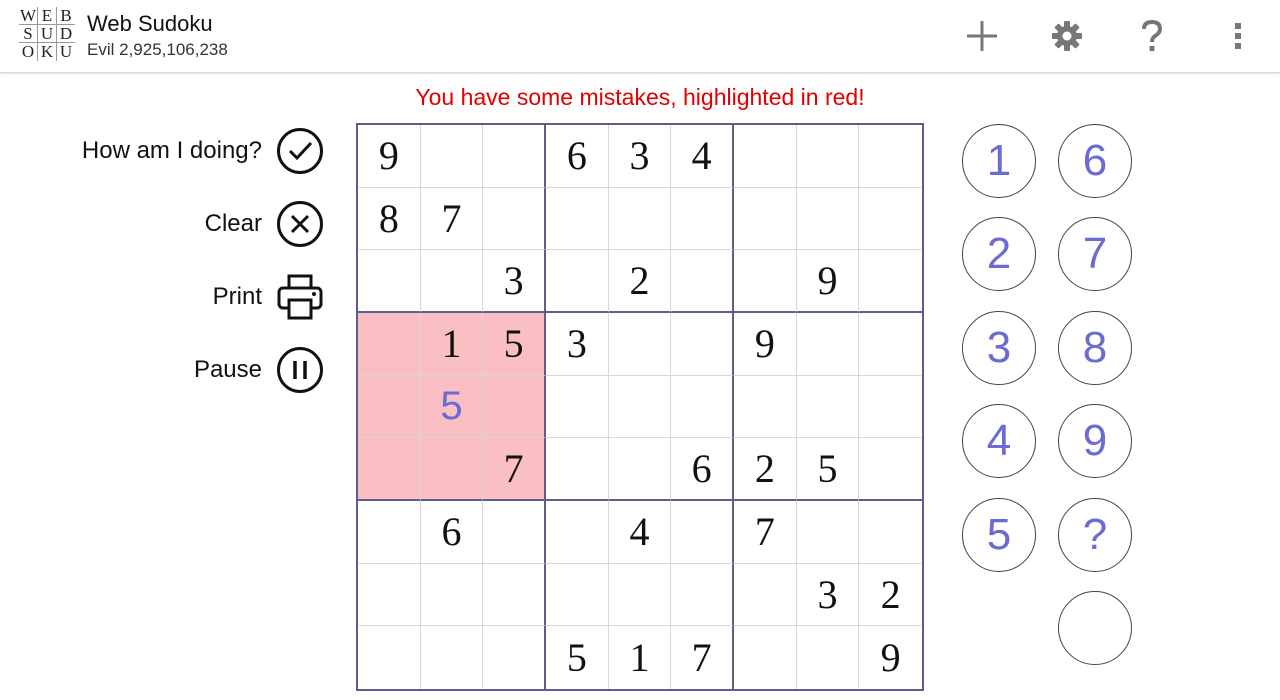 Image resolution: width=1280 pixels, height=700 pixels. What do you see at coordinates (1095, 441) in the screenshot?
I see `numpad-button-9: 9` at bounding box center [1095, 441].